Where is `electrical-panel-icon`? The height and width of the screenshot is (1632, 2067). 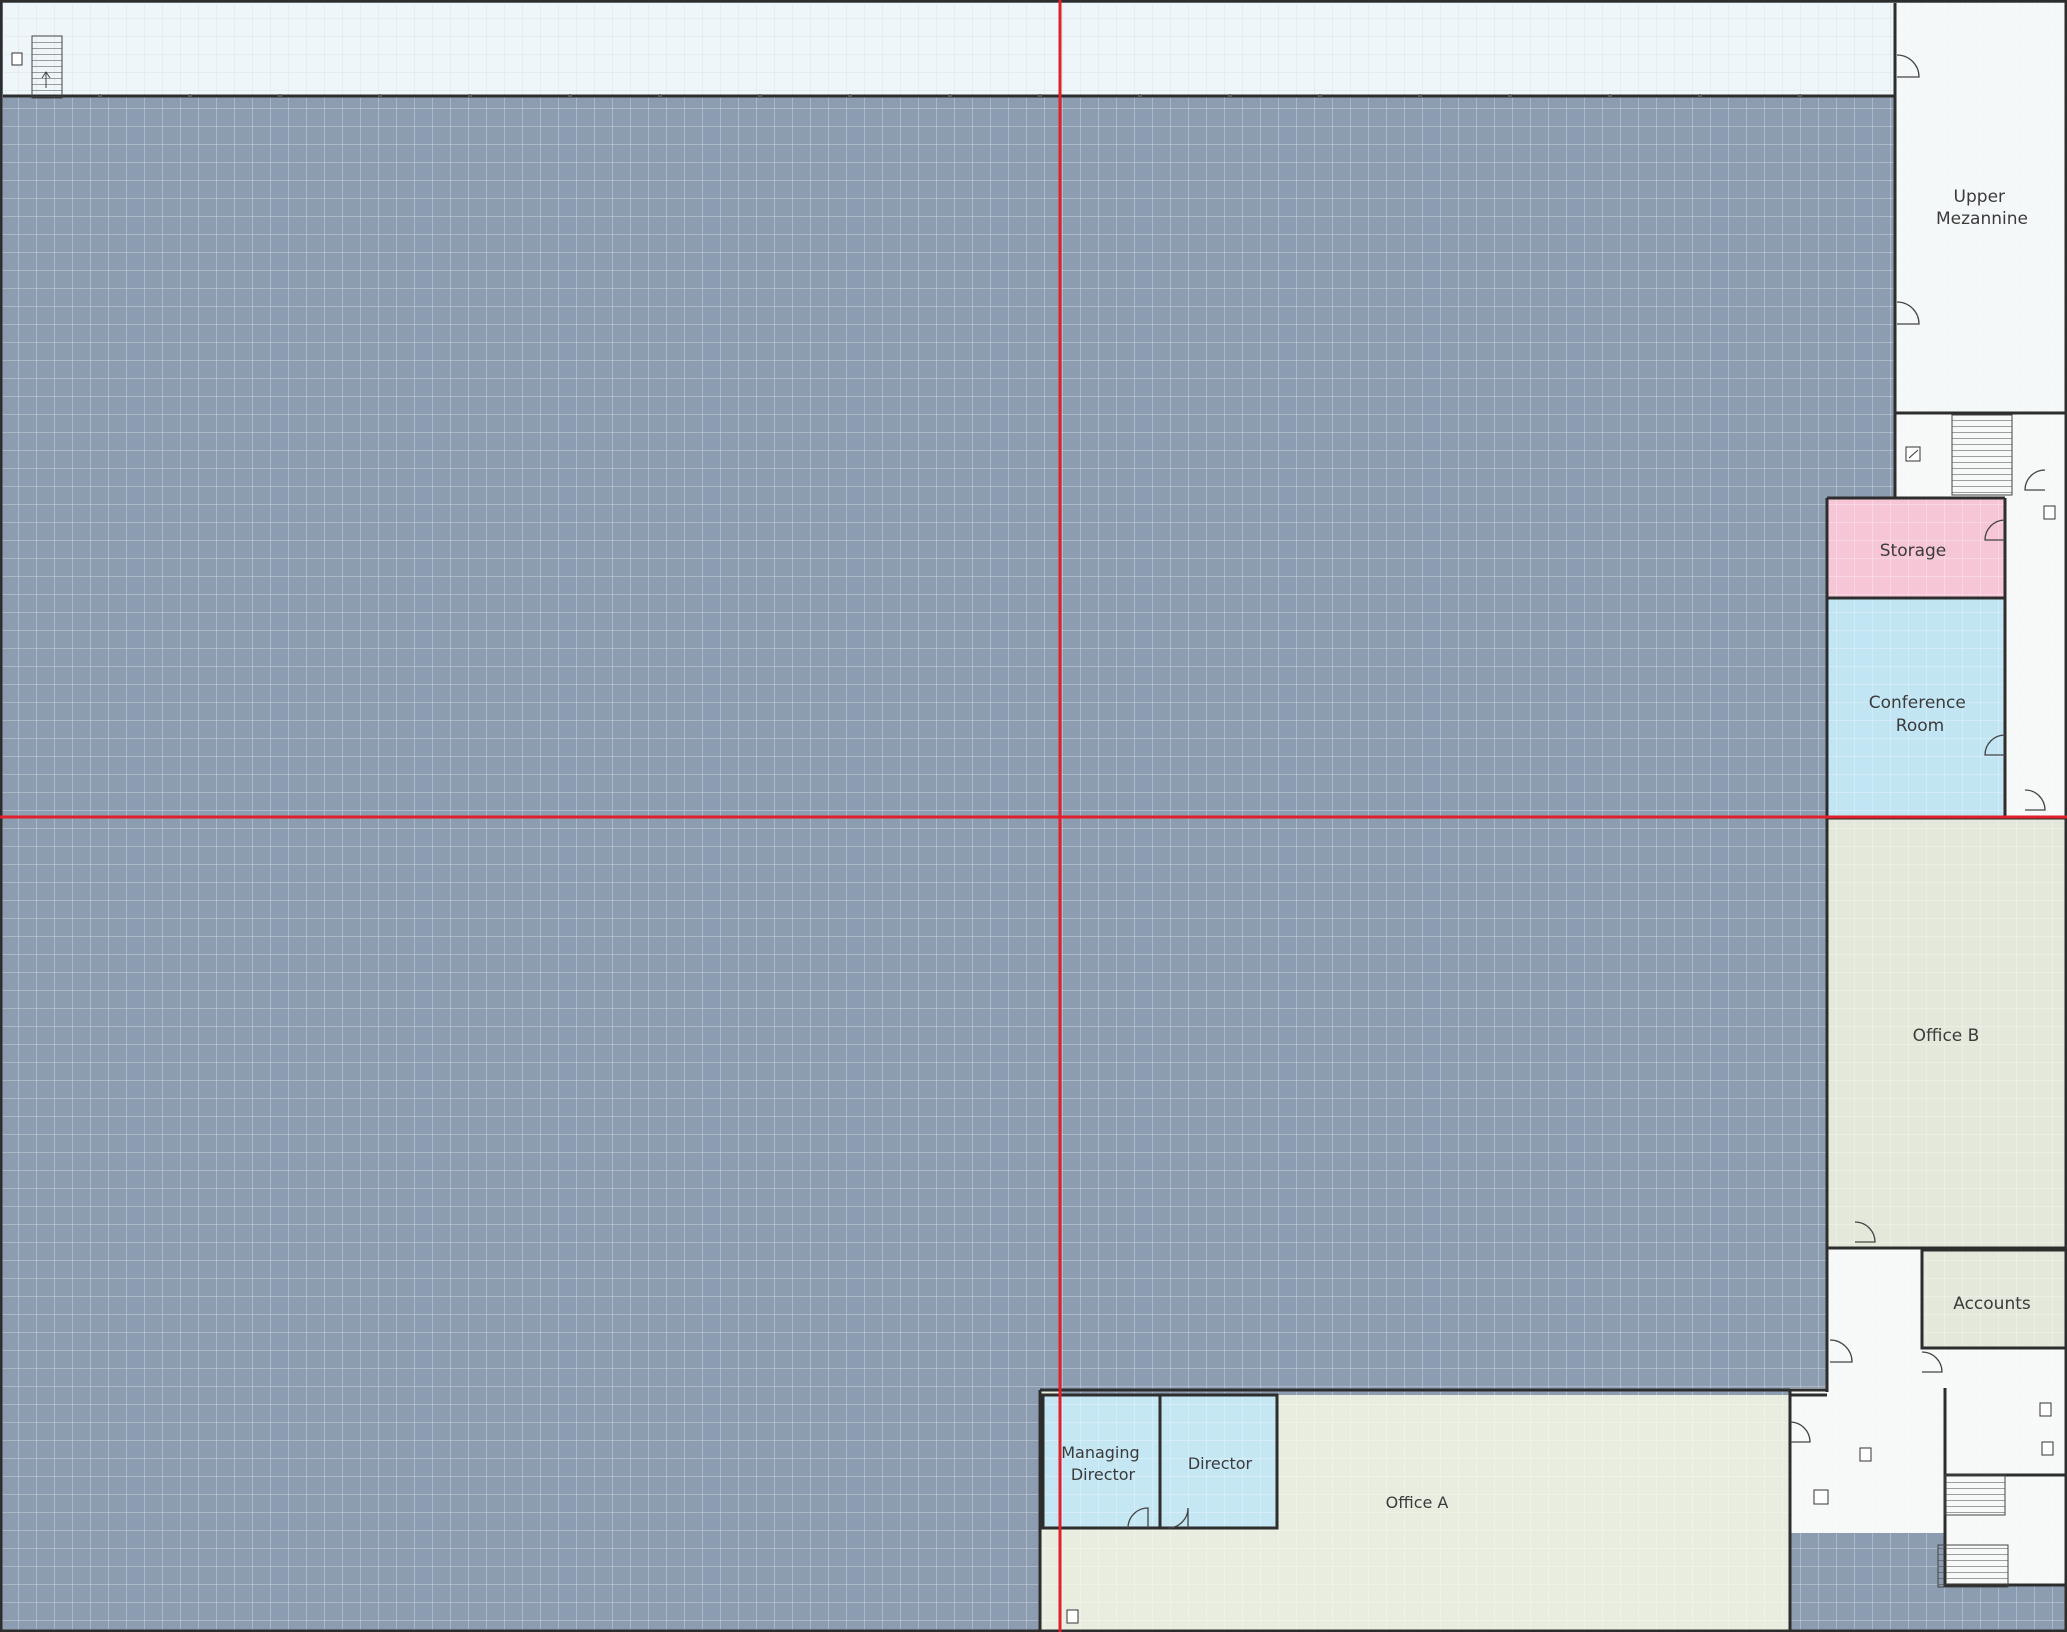 electrical-panel-icon is located at coordinates (1913, 454).